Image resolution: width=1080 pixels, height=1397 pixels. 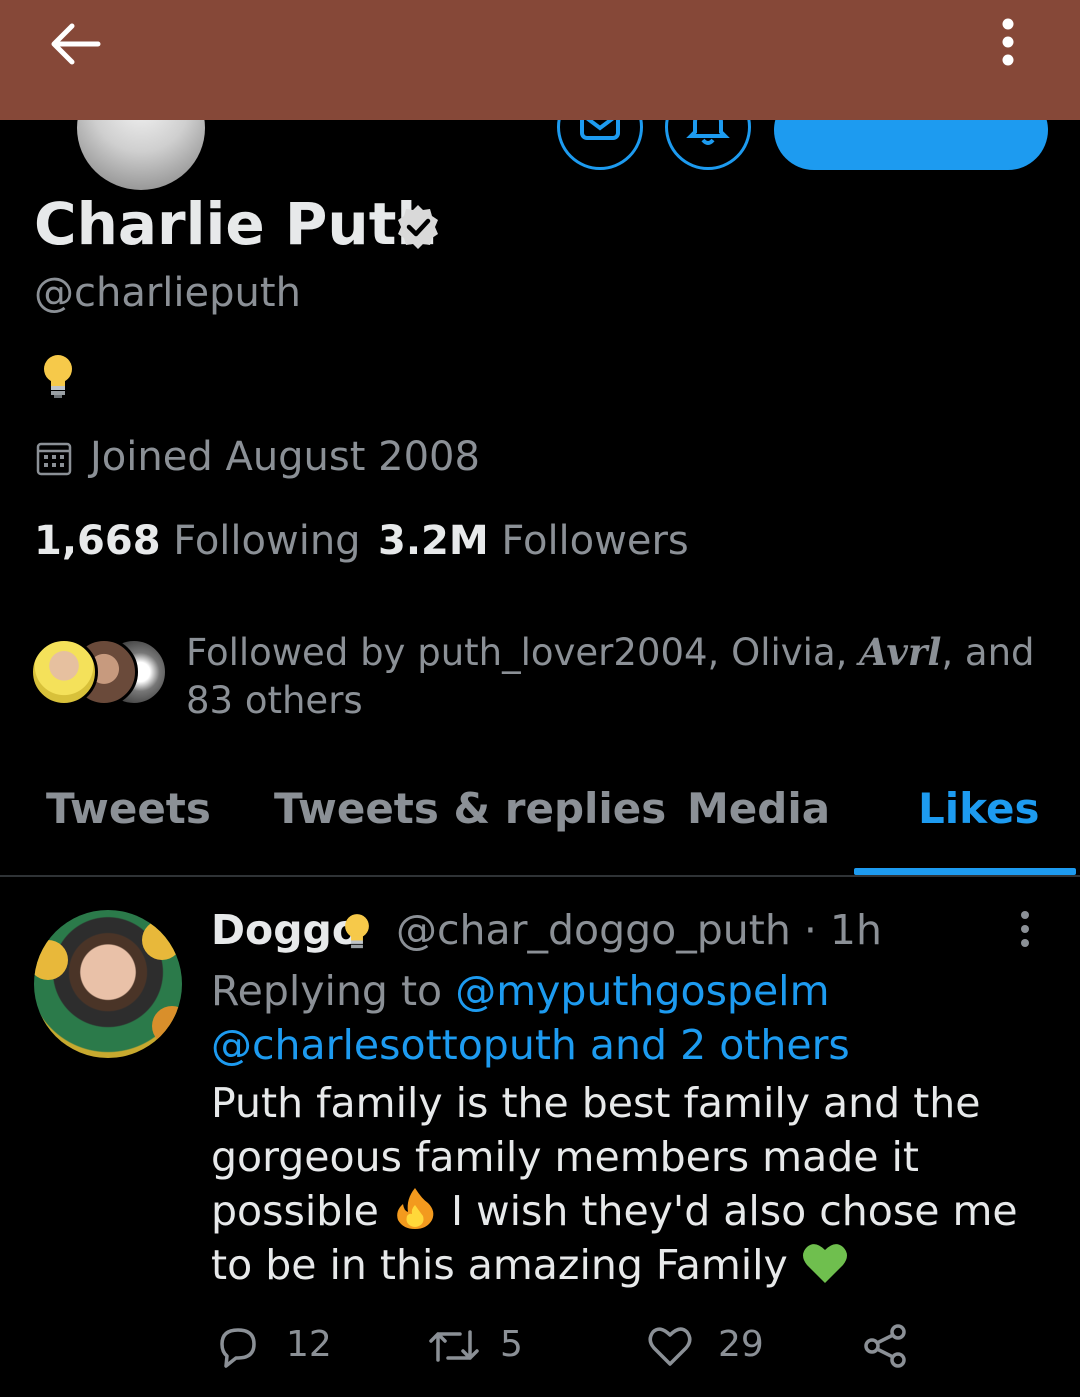 I want to click on active-tab-indicator, so click(x=965, y=871).